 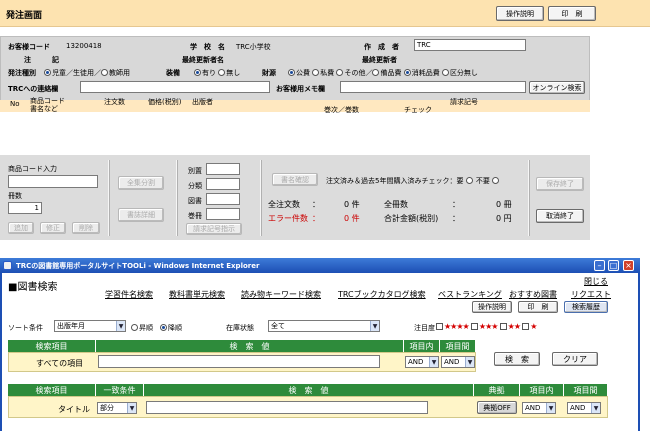 What do you see at coordinates (560, 184) in the screenshot?
I see `save-end-button: 保存終了` at bounding box center [560, 184].